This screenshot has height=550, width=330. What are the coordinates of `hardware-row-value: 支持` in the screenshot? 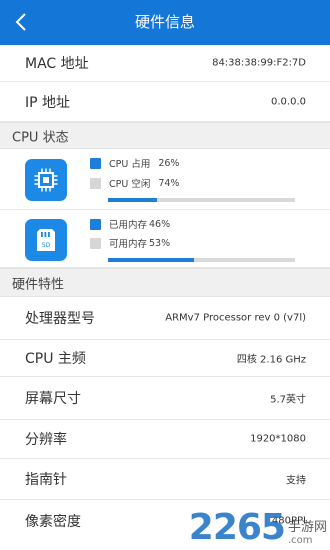 It's located at (296, 481).